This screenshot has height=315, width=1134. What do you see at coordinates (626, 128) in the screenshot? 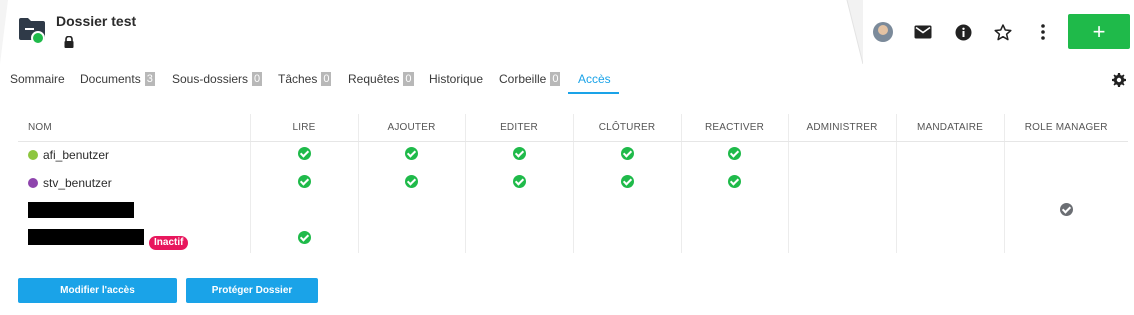
I see `column-header: CLÔTURER` at bounding box center [626, 128].